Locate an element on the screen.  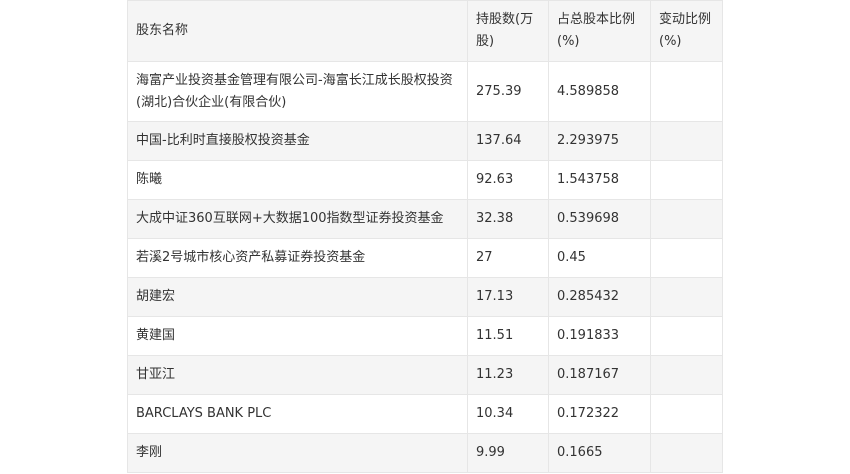
cell-shareholder-name: BARCLAYS BANK PLC is located at coordinates (297, 414).